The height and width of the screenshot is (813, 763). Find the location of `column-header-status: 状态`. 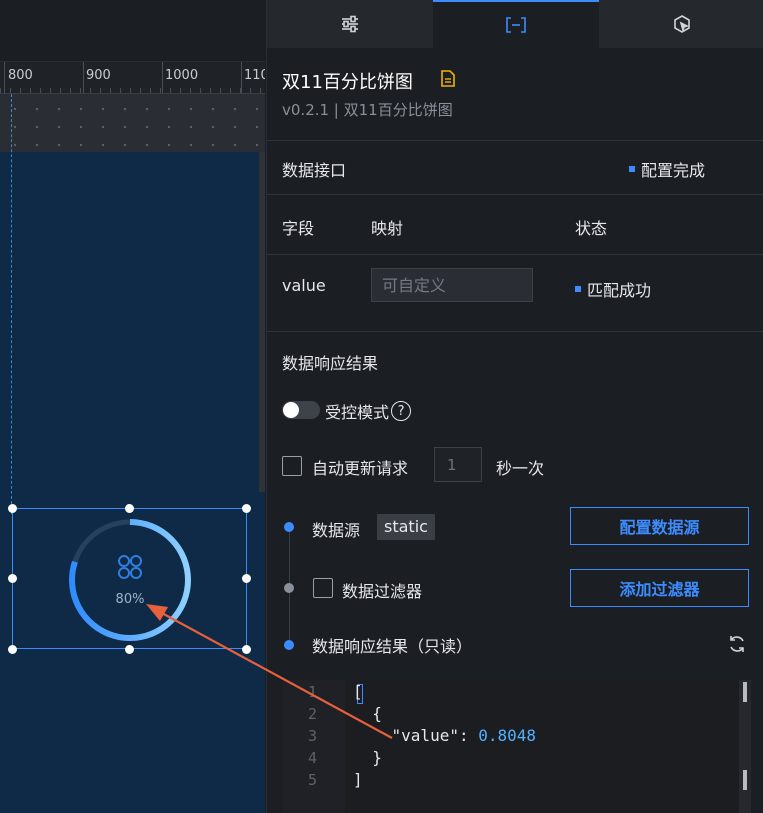

column-header-status: 状态 is located at coordinates (591, 228).